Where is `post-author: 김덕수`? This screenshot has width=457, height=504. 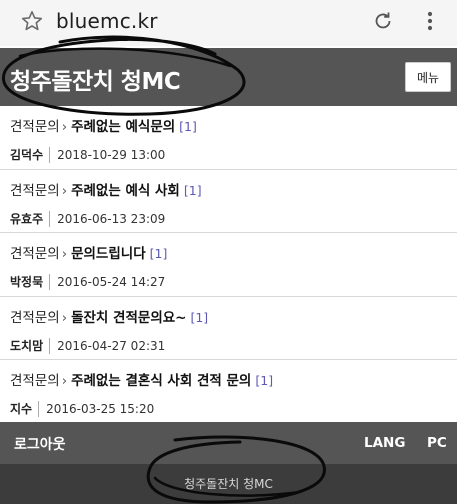 post-author: 김덕수 is located at coordinates (30, 155).